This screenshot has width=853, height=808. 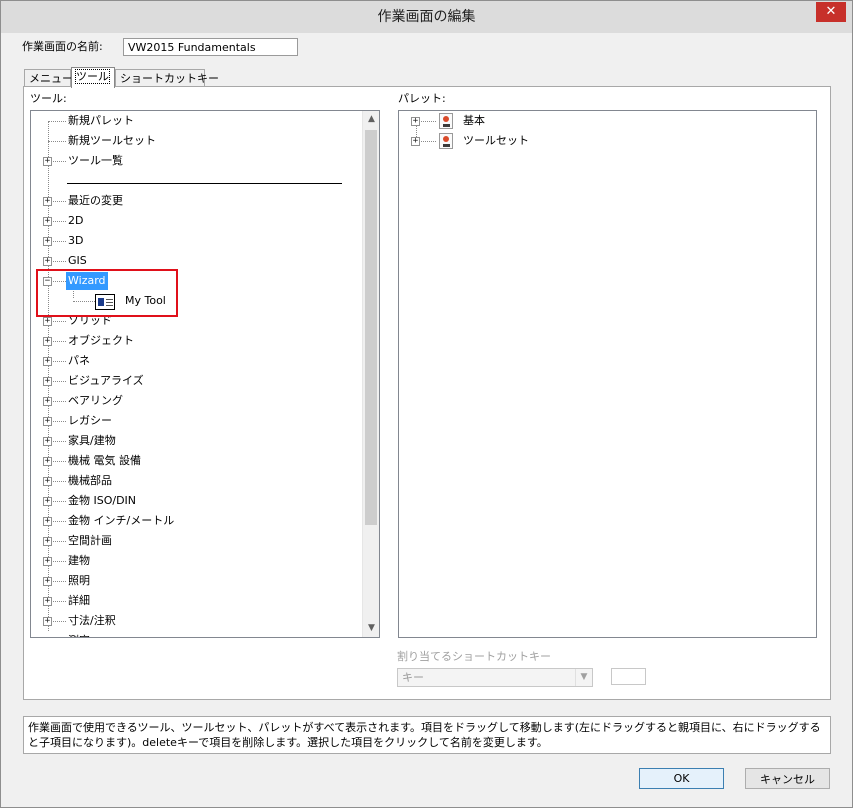 What do you see at coordinates (196, 441) in the screenshot?
I see `tree-item-furniture-building: + 家具/建物` at bounding box center [196, 441].